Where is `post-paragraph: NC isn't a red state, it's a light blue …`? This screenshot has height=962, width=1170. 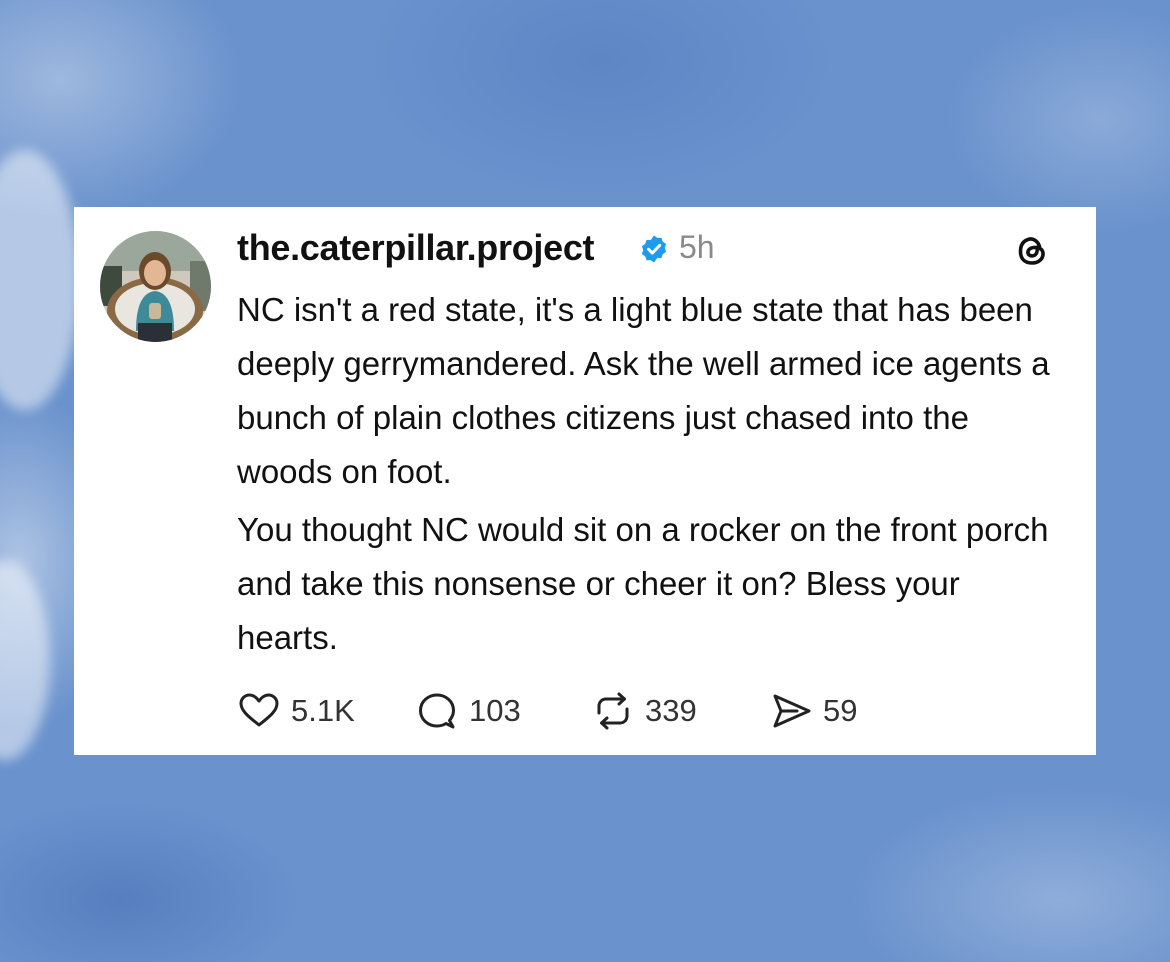
post-paragraph: NC isn't a red state, it's a light blue … is located at coordinates (643, 390).